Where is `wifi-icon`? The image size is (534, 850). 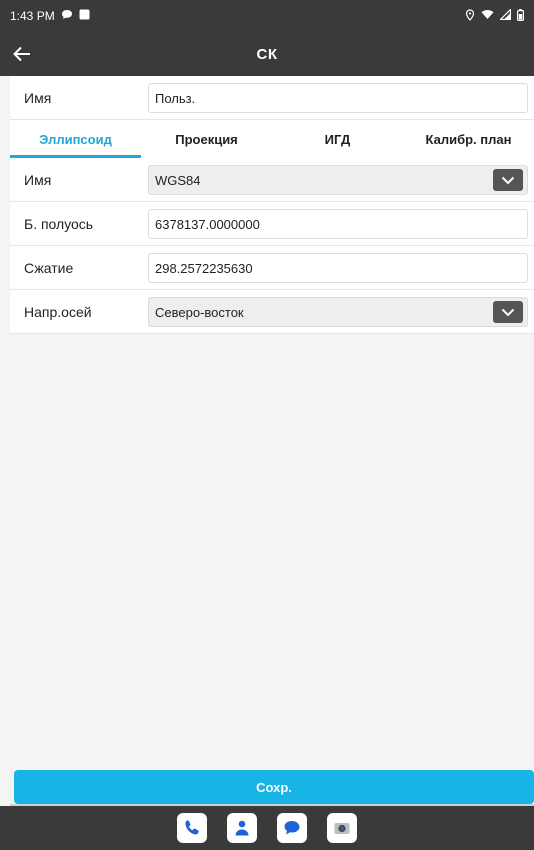 wifi-icon is located at coordinates (487, 16).